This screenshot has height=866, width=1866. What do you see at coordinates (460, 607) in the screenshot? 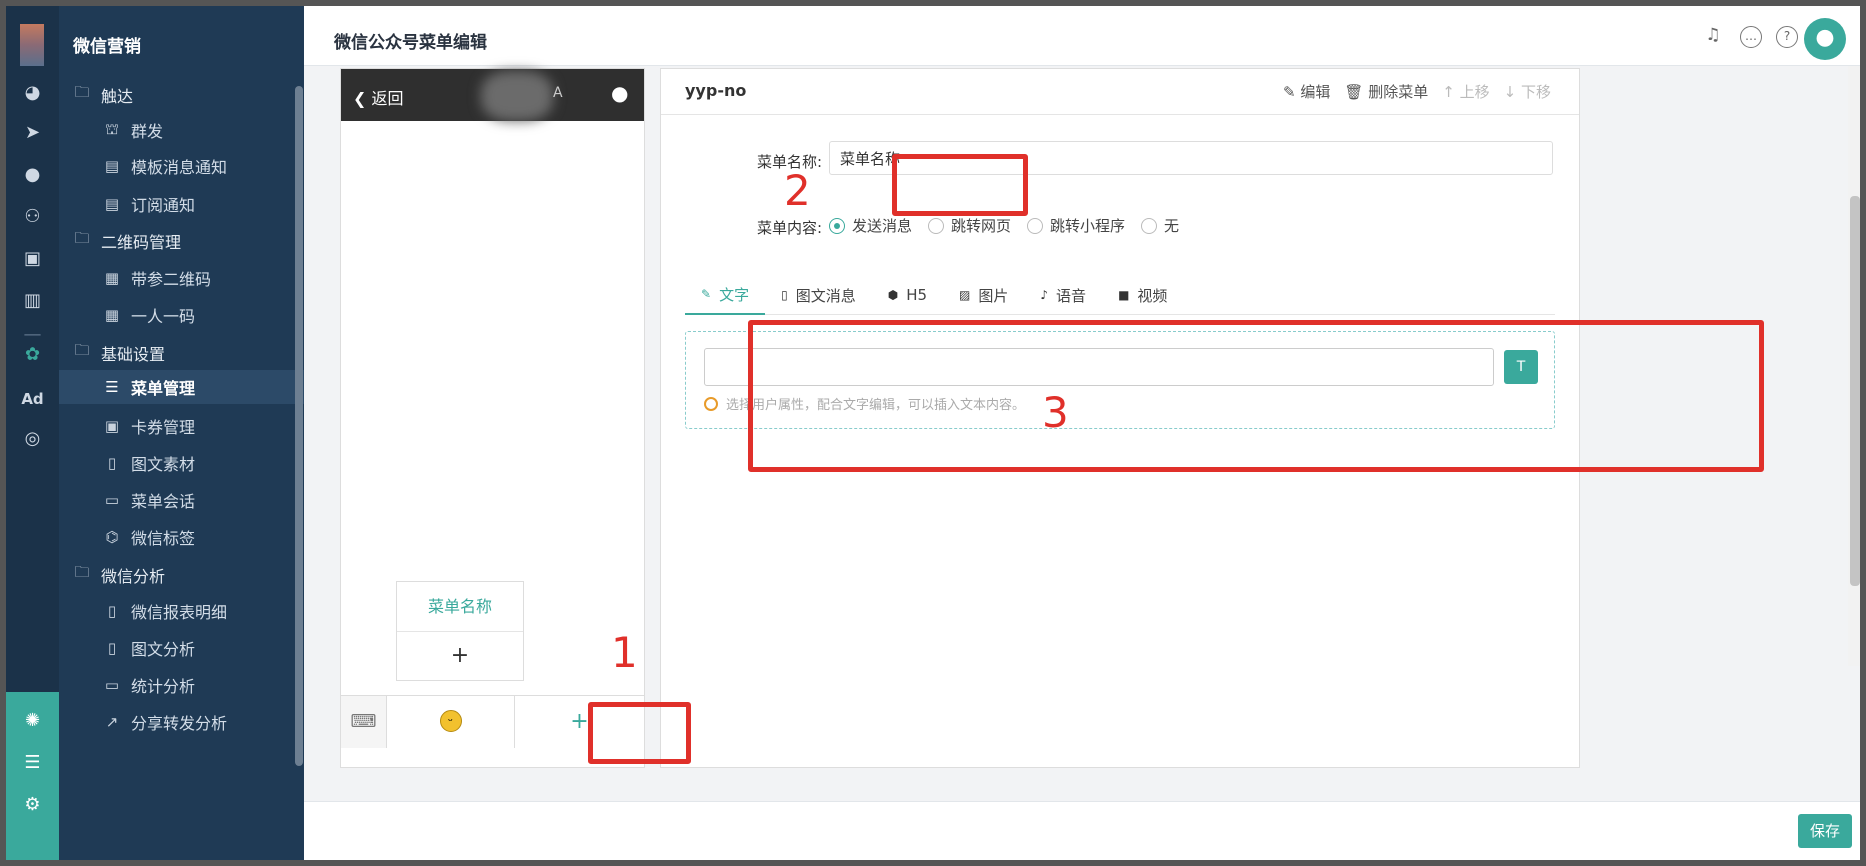
I see `submenu-item: 菜单名称` at bounding box center [460, 607].